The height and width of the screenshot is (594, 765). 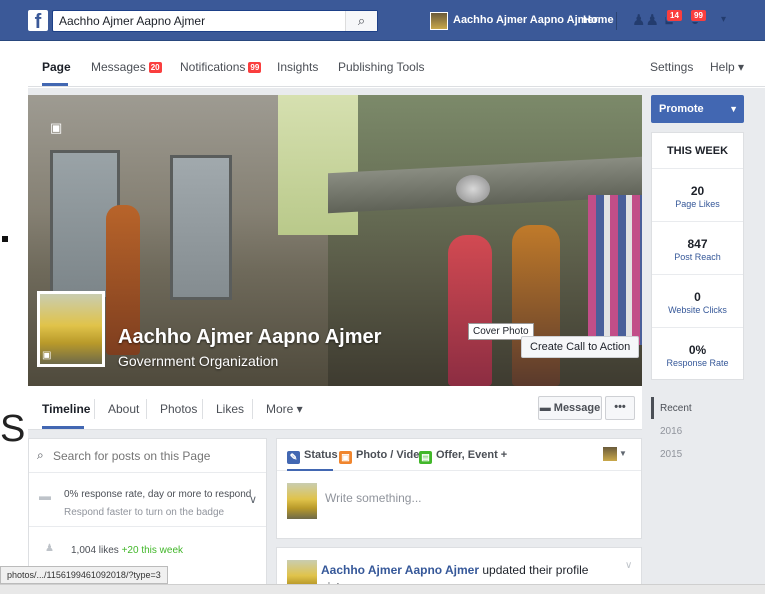 What do you see at coordinates (671, 67) in the screenshot?
I see `nav-settings: Settings` at bounding box center [671, 67].